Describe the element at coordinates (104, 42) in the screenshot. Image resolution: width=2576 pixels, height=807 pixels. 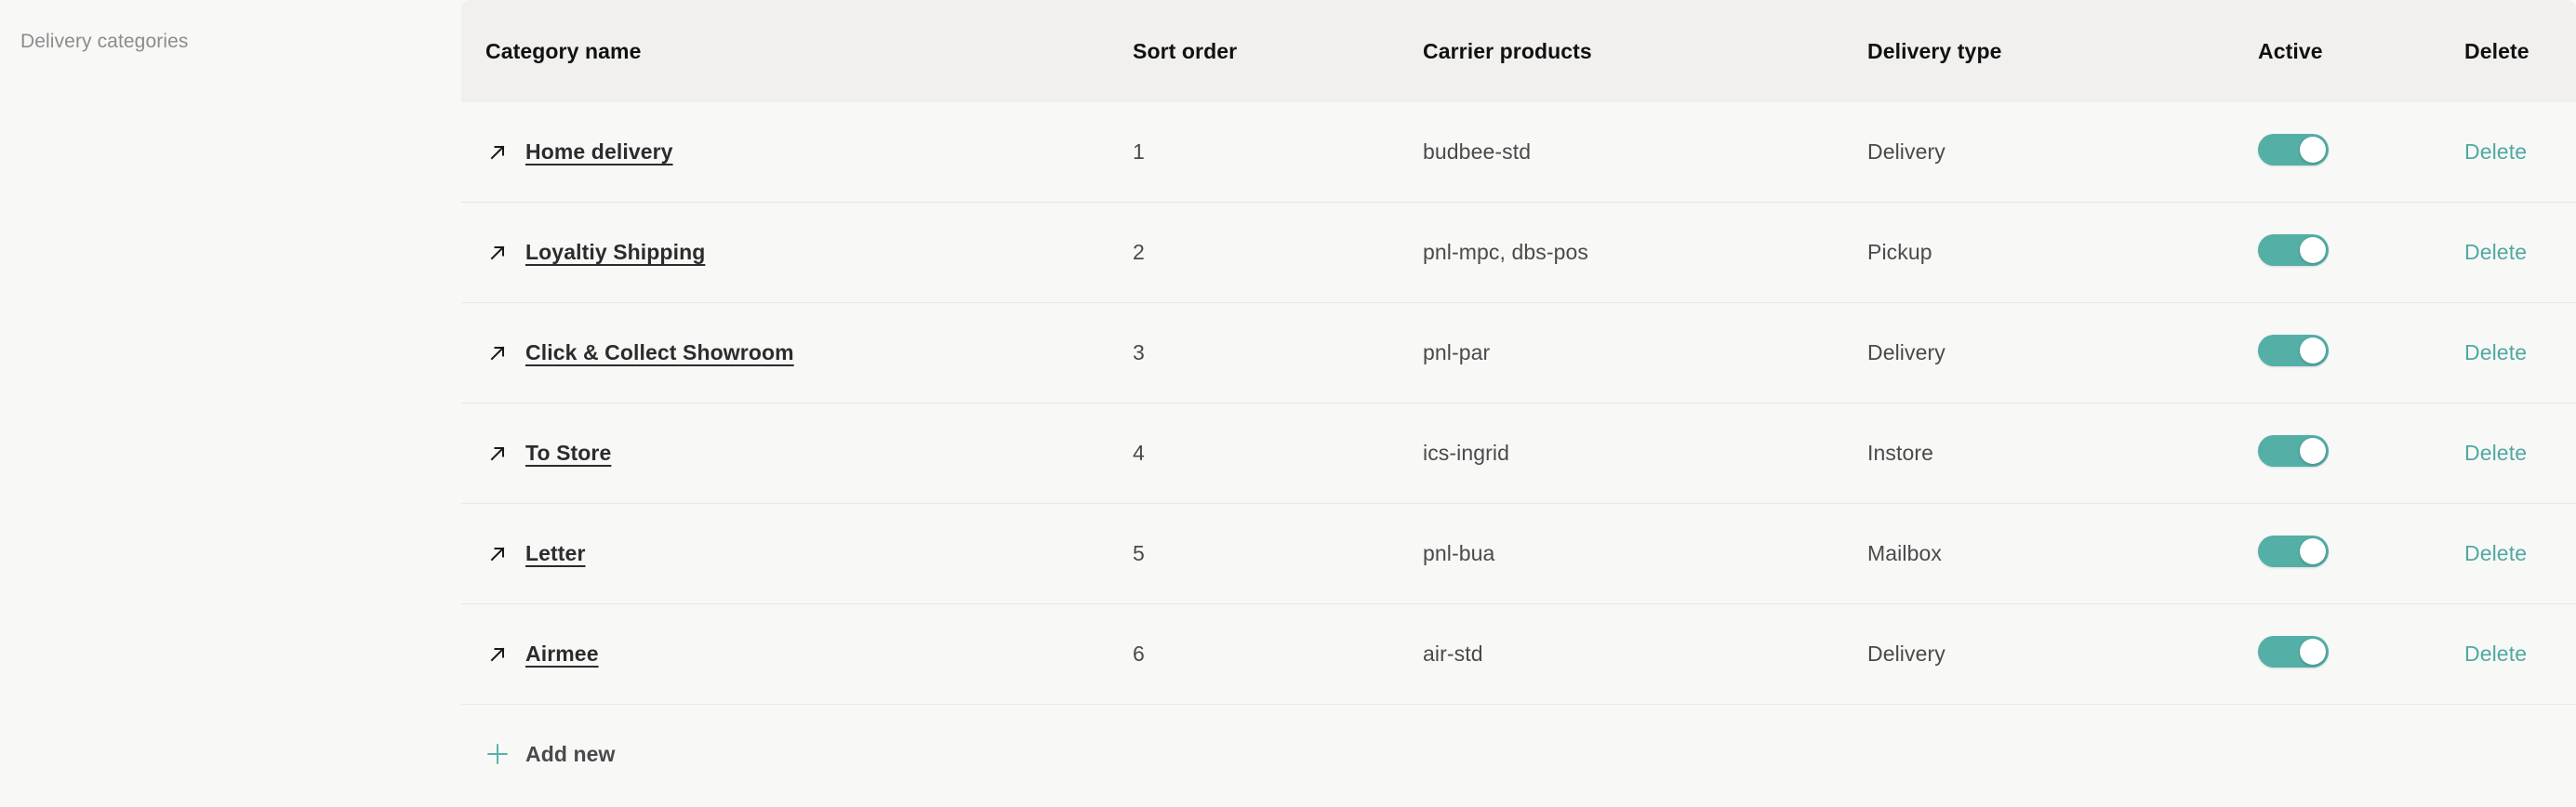
I see `section-label: Delivery categories` at that location.